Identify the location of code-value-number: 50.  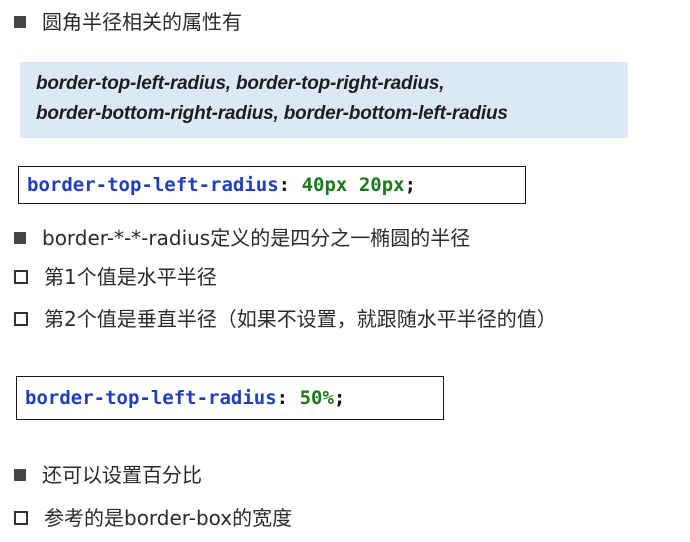
(311, 398).